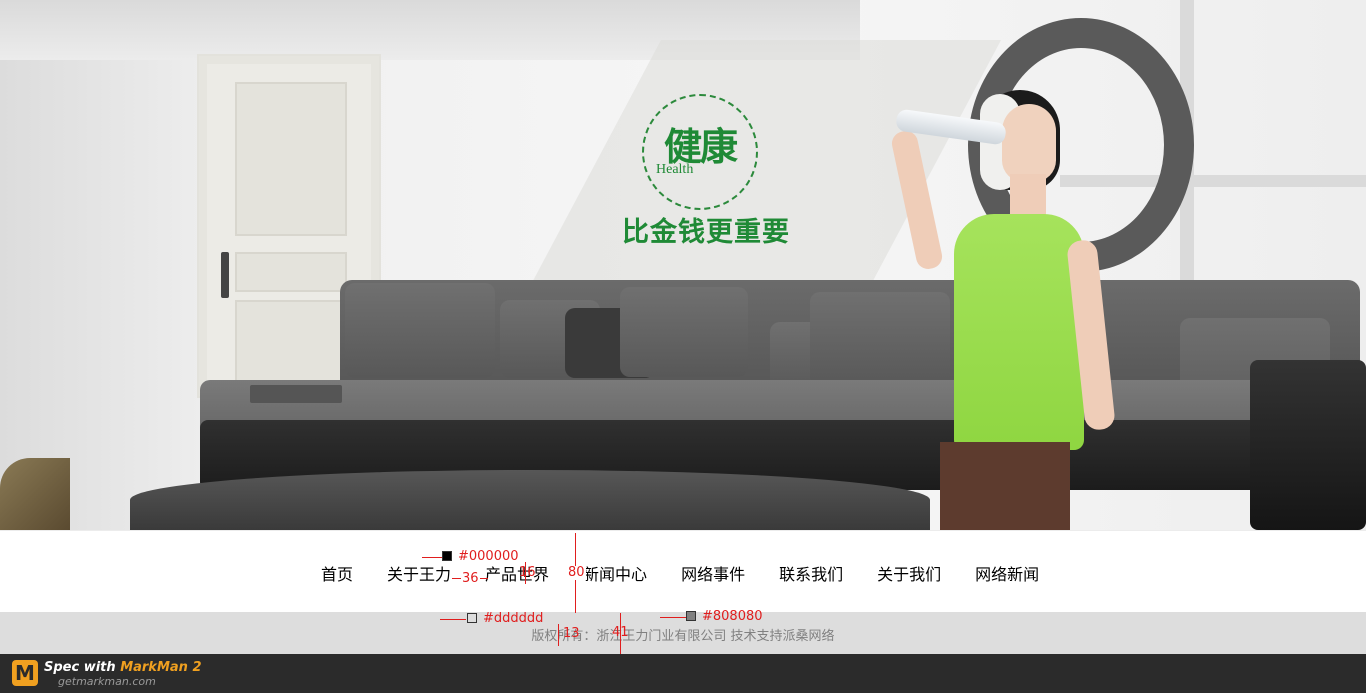 The image size is (1366, 693). Describe the element at coordinates (513, 618) in the screenshot. I see `annotation-footer-bg: #dddddd` at that location.